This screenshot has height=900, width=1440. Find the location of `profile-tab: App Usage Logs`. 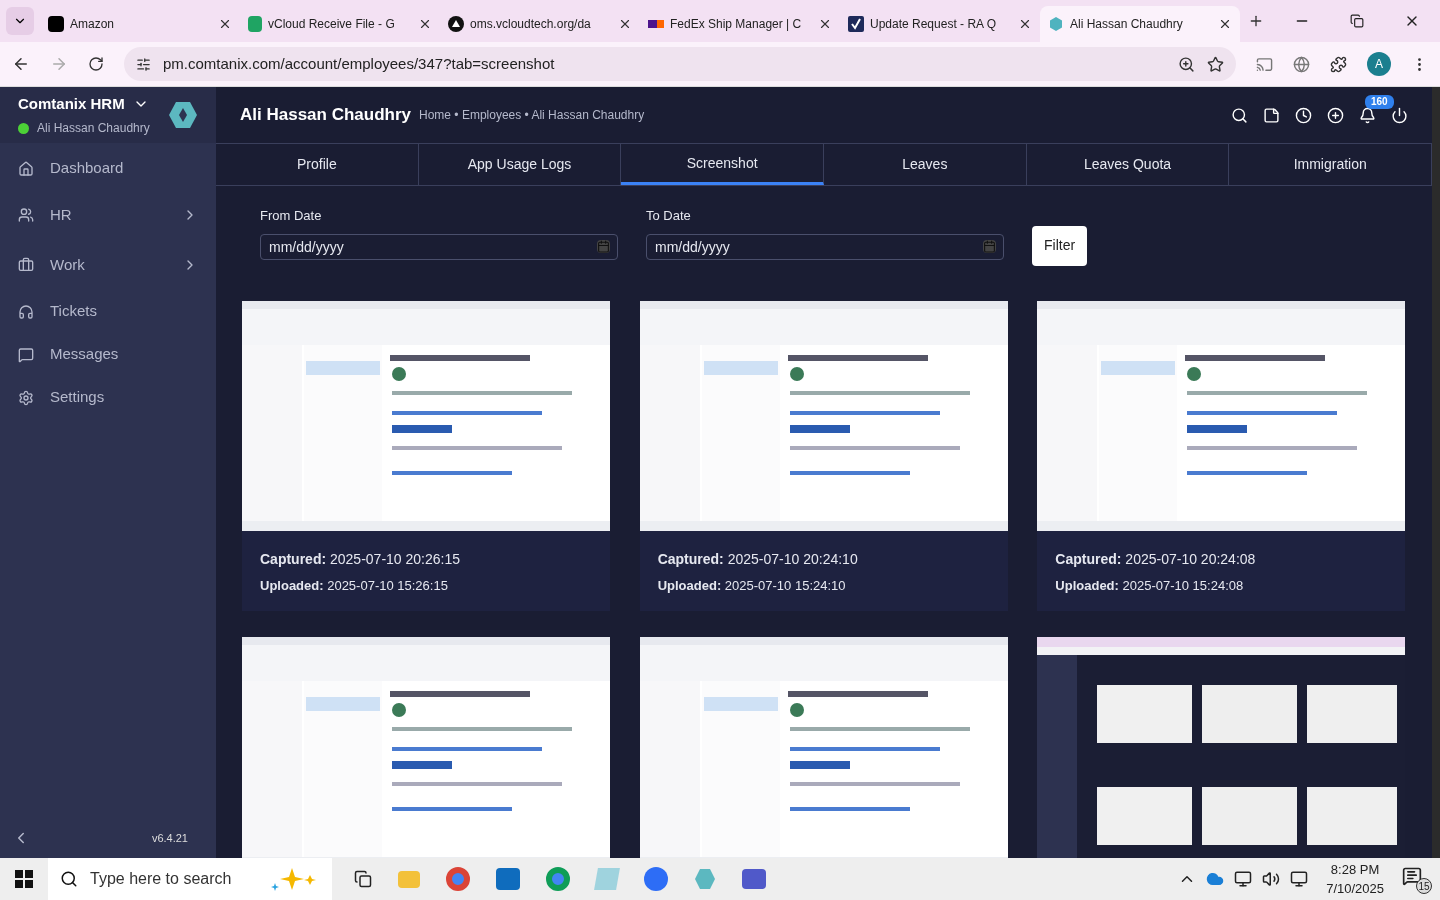

profile-tab: App Usage Logs is located at coordinates (520, 164).